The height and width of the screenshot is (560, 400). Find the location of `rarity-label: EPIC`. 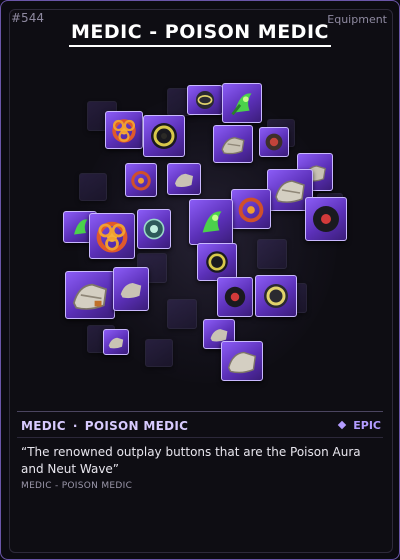

rarity-label: EPIC is located at coordinates (367, 425).